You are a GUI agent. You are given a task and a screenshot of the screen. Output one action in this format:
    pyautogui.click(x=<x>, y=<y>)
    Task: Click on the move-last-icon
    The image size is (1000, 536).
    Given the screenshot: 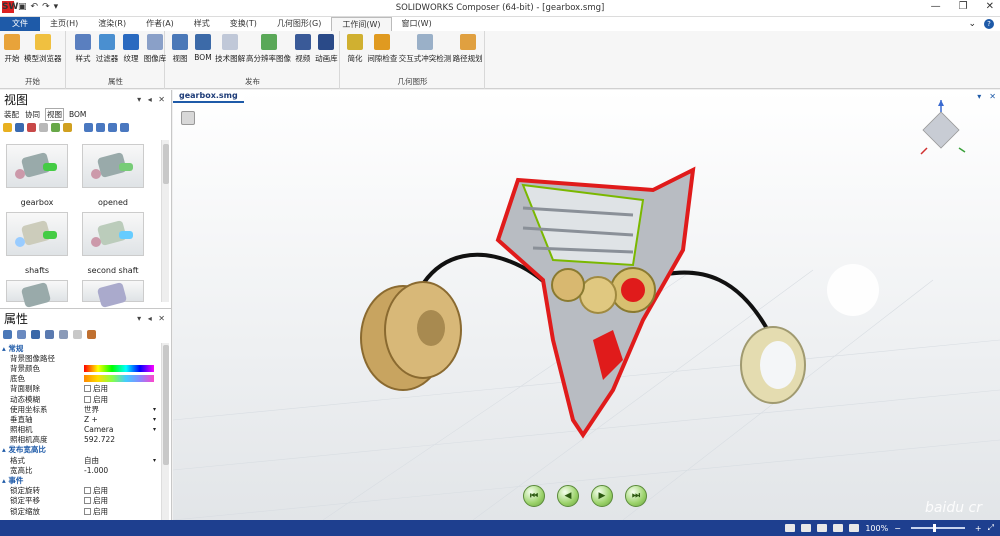 What is the action you would take?
    pyautogui.click(x=124, y=127)
    